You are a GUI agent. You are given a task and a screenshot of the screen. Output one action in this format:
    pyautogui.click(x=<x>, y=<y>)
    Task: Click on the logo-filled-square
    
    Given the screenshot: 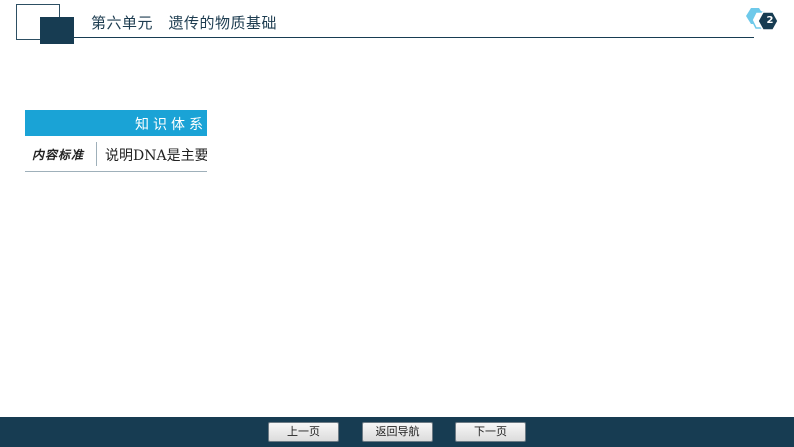 What is the action you would take?
    pyautogui.click(x=57, y=30)
    